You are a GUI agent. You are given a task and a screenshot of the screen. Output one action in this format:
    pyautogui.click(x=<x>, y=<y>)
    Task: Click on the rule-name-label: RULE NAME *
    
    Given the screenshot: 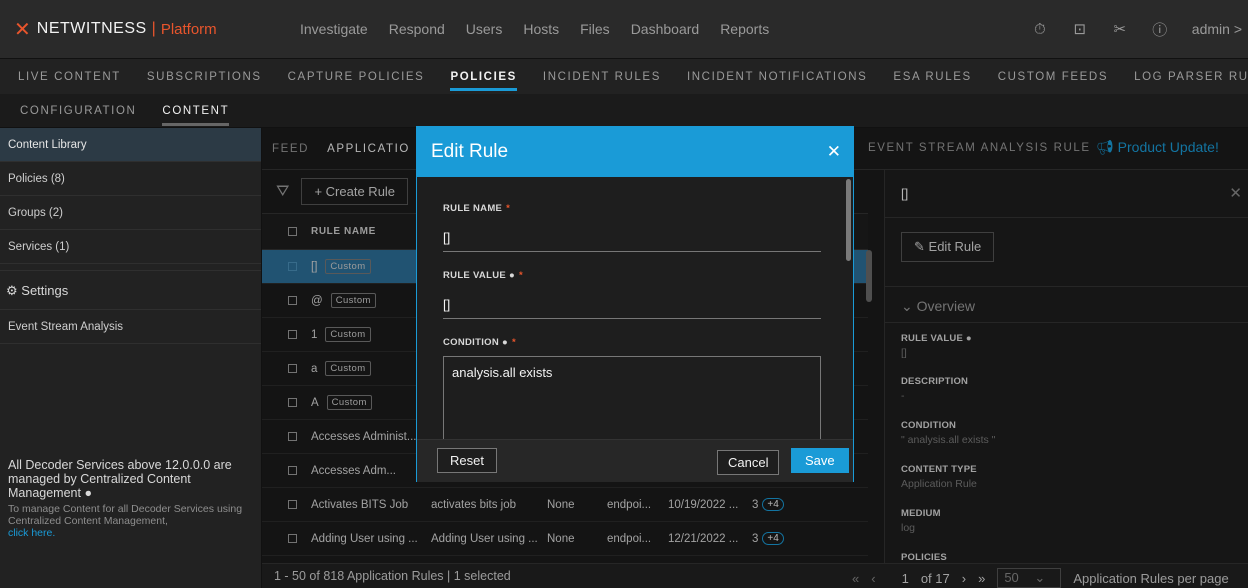 What is the action you would take?
    pyautogui.click(x=649, y=208)
    